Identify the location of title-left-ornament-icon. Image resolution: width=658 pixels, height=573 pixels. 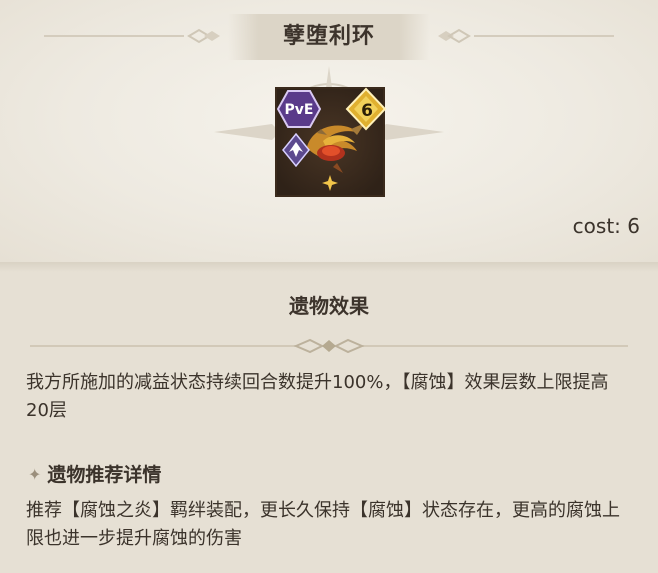
(132, 36).